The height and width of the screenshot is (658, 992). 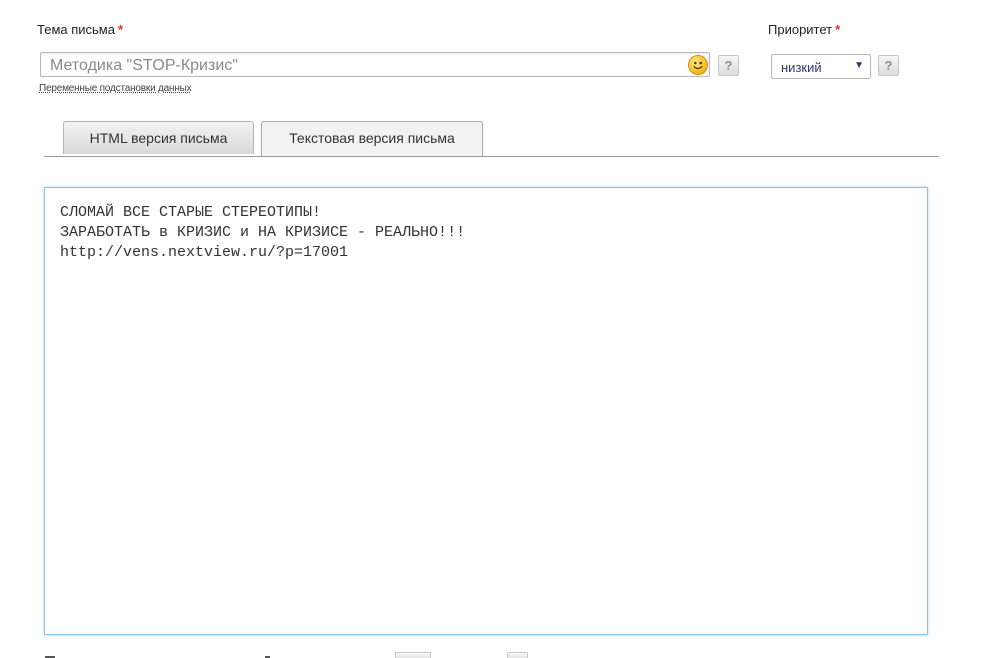 What do you see at coordinates (728, 65) in the screenshot?
I see `subject-help-button: ?` at bounding box center [728, 65].